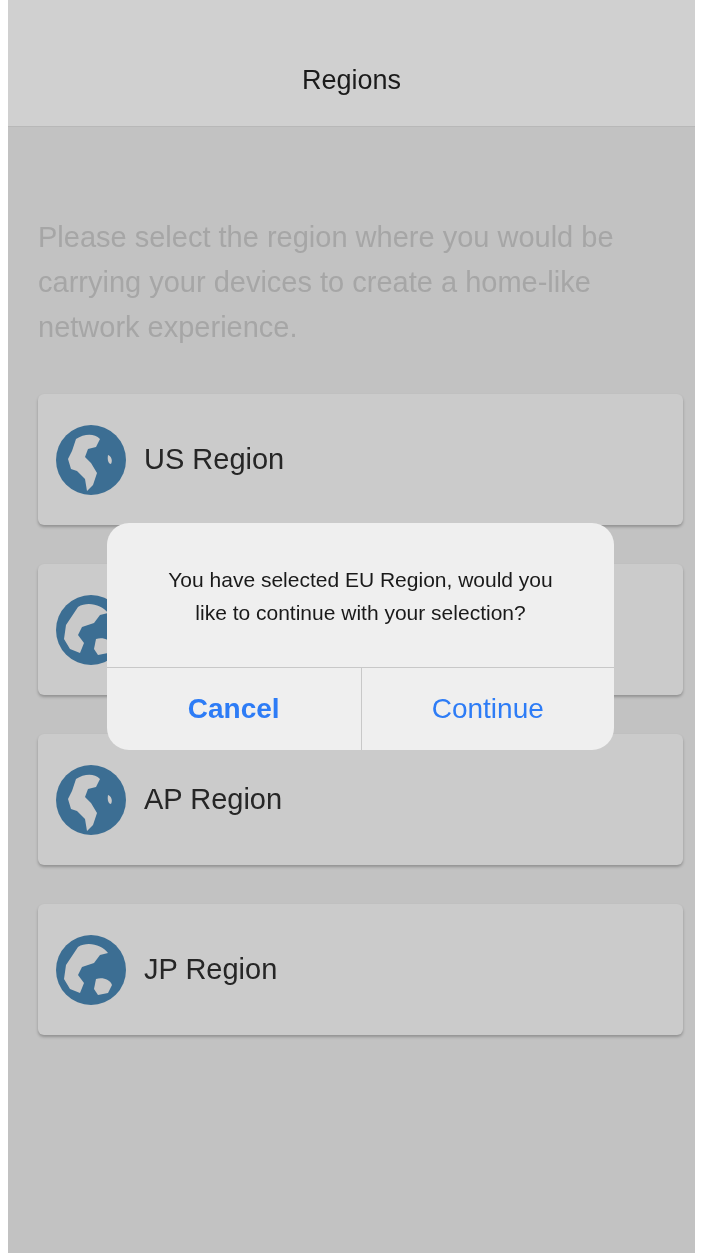 The image size is (703, 1253). What do you see at coordinates (360, 596) in the screenshot?
I see `dialog-message: You have selected EU Region, would you like to continue with your selection?` at bounding box center [360, 596].